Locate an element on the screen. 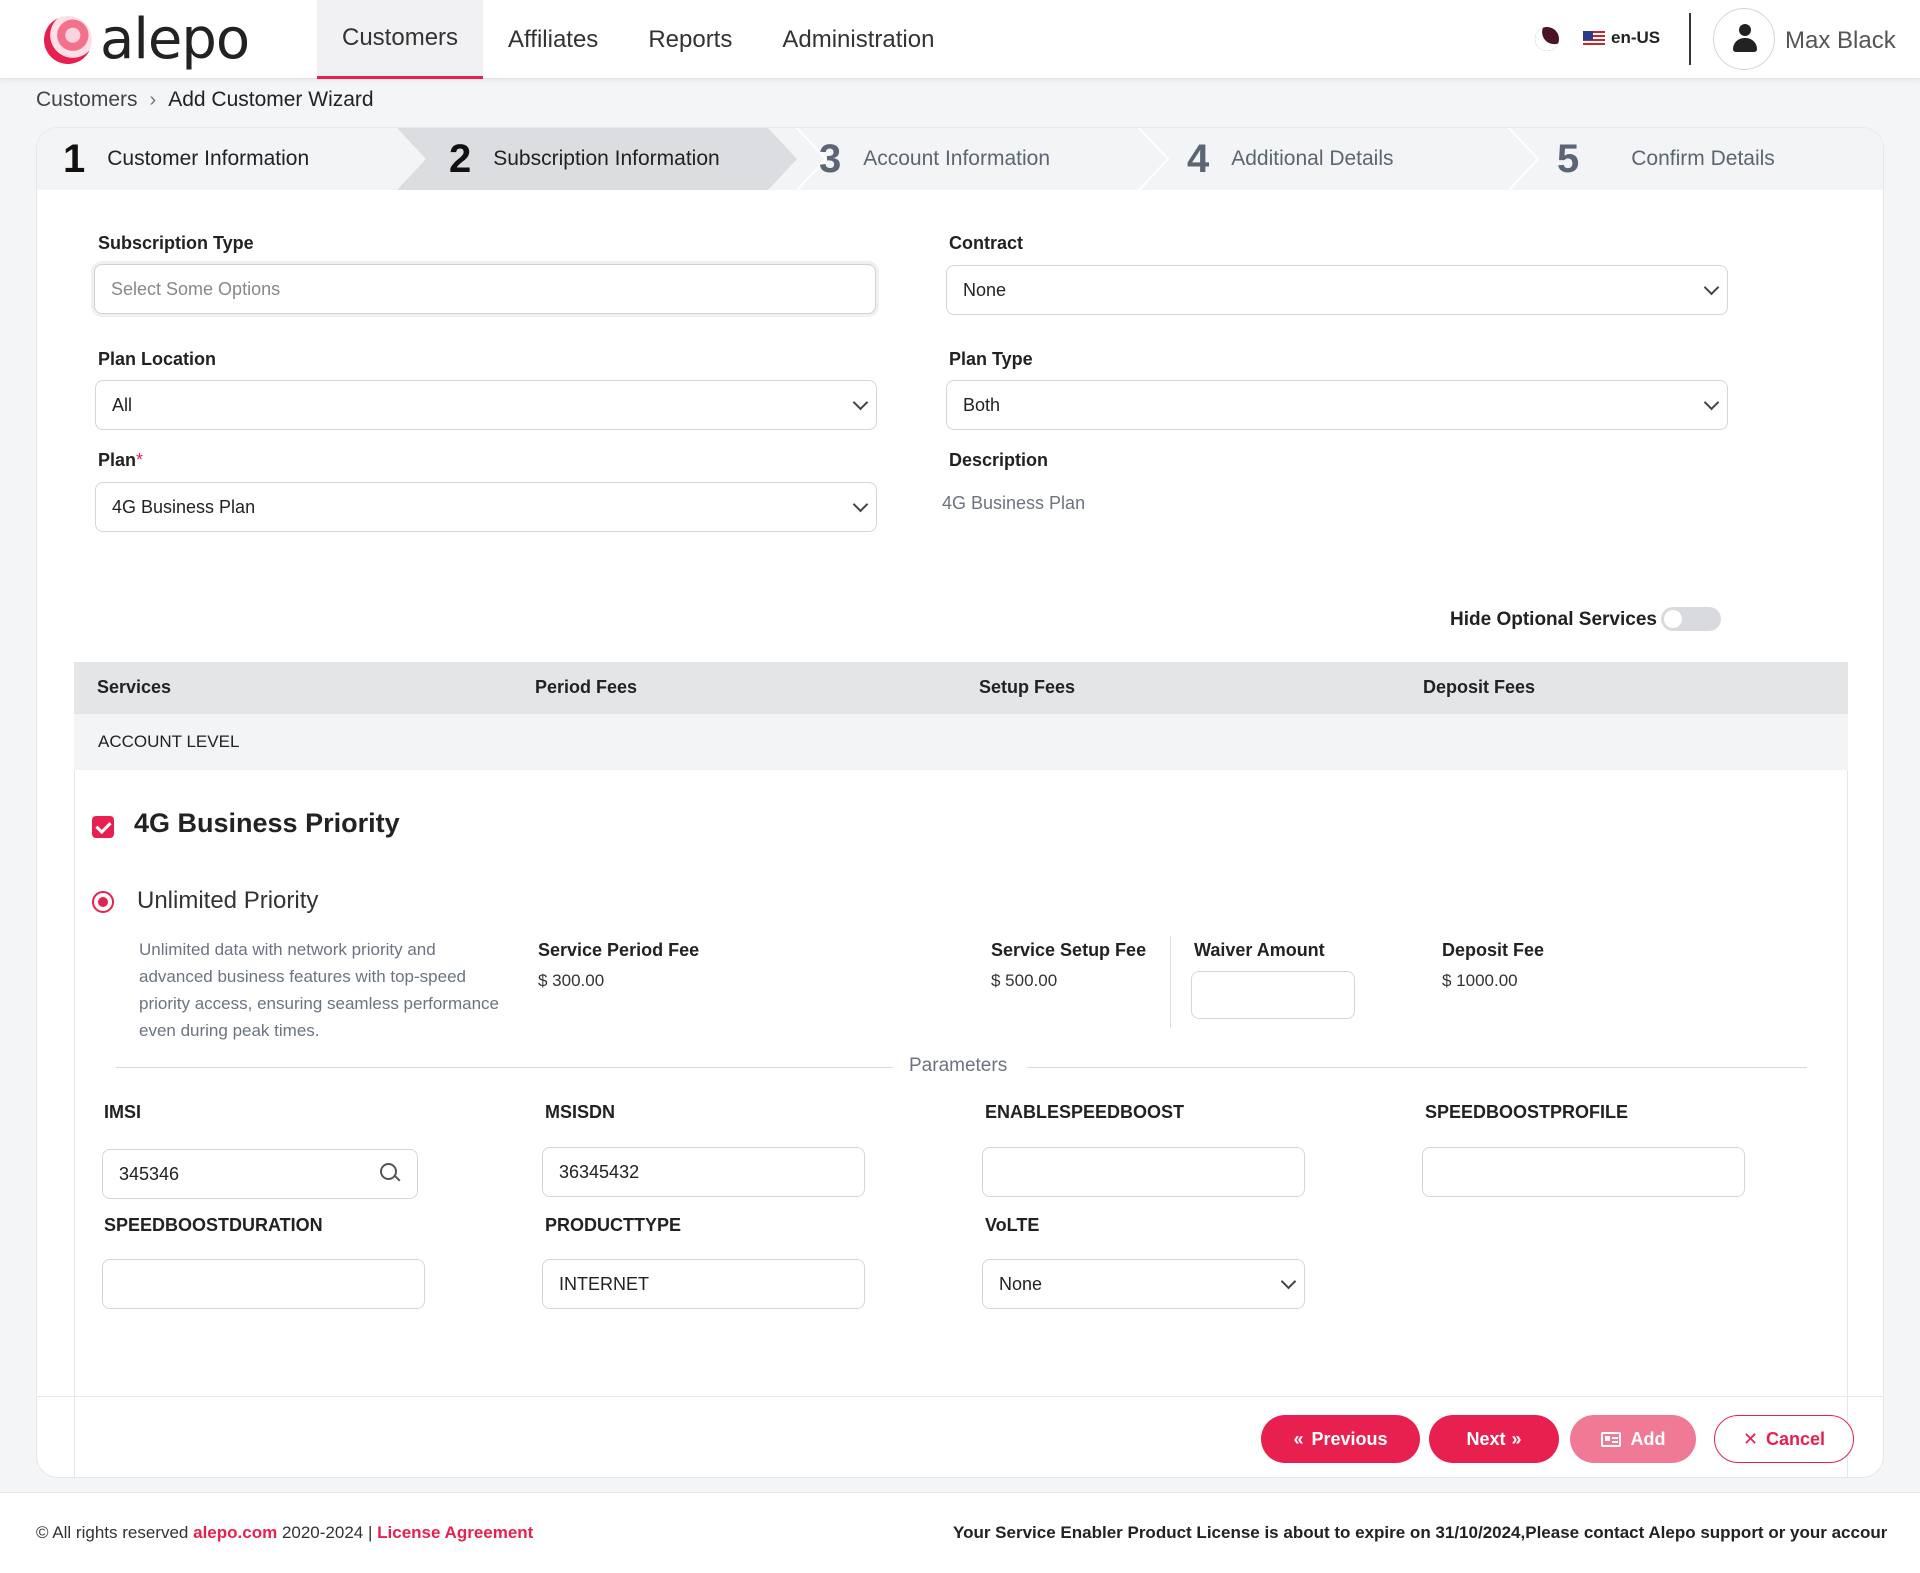 The image size is (1920, 1573). service-period-fee-value: $ 300.00 is located at coordinates (571, 980).